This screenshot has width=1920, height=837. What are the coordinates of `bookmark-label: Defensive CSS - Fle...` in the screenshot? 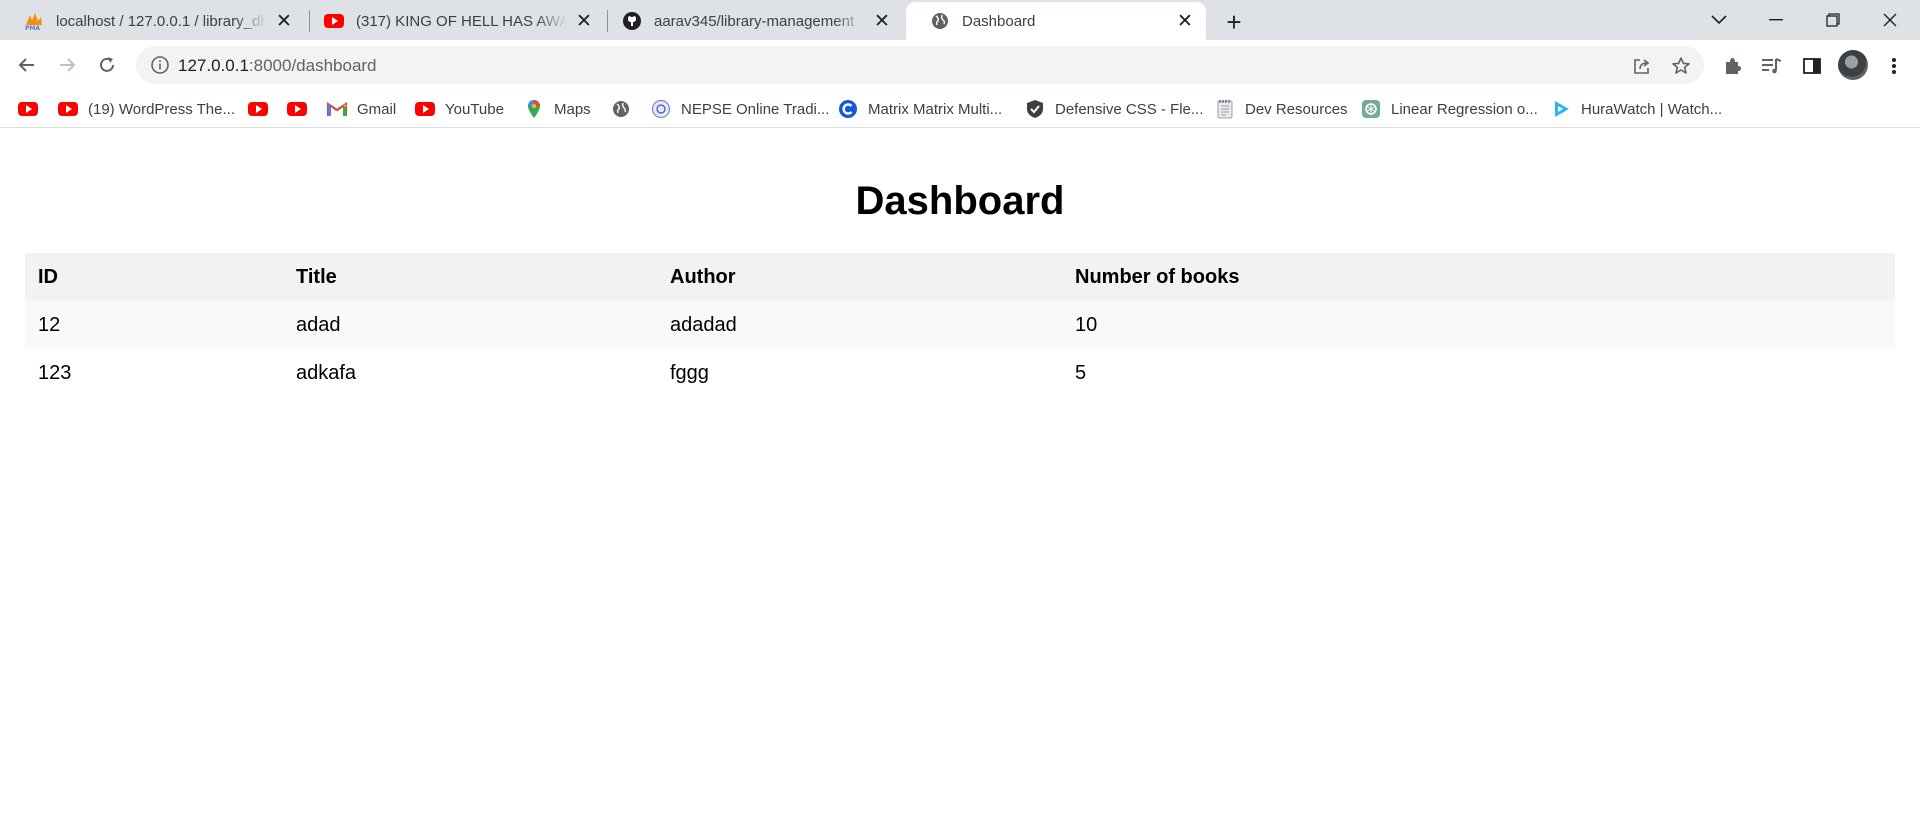 It's located at (1129, 109).